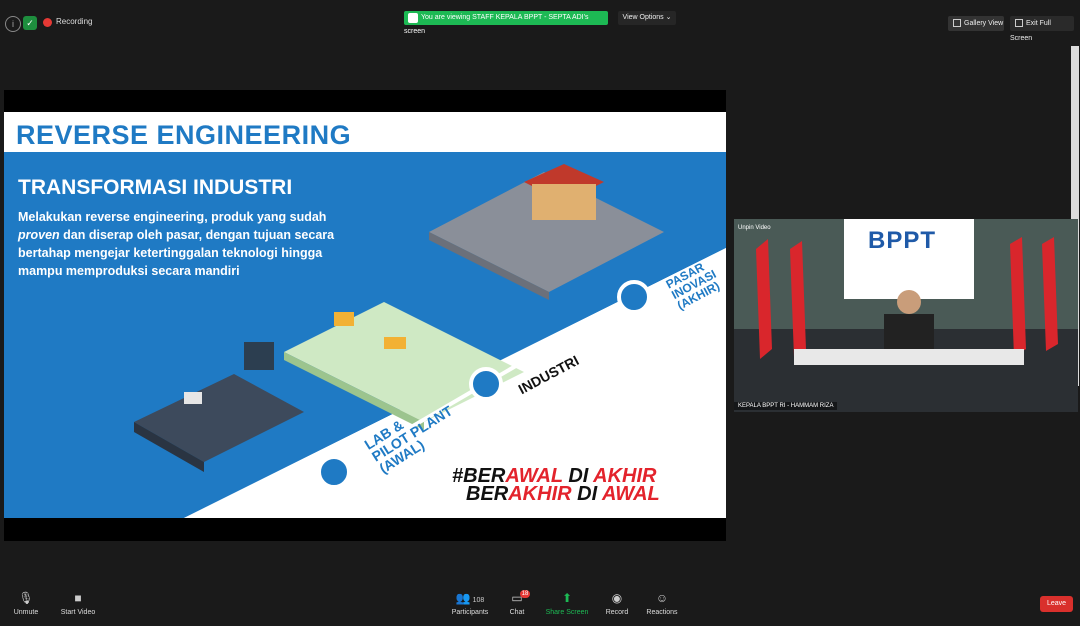  I want to click on share-screen-button: ⬆ Share Screen, so click(567, 604).